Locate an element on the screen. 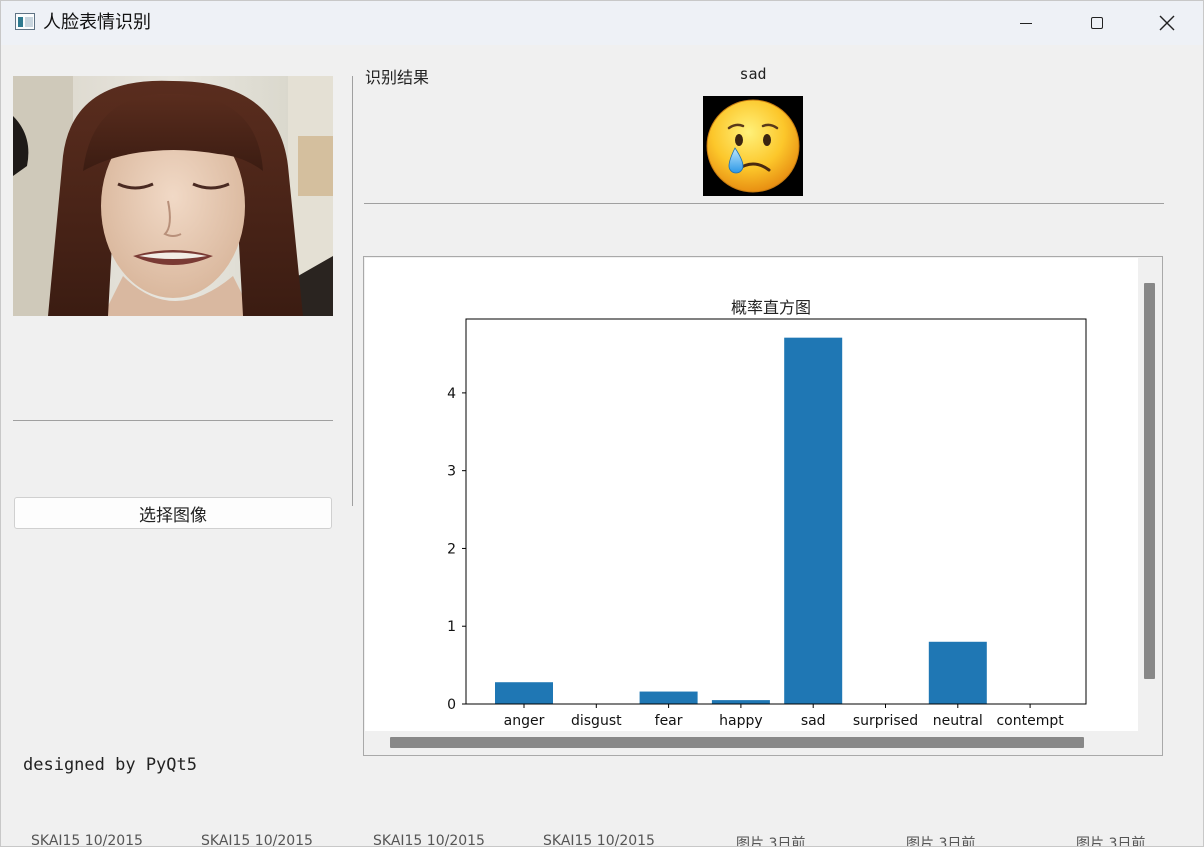  background-text-2: SKAI15 10/2015 is located at coordinates (257, 840).